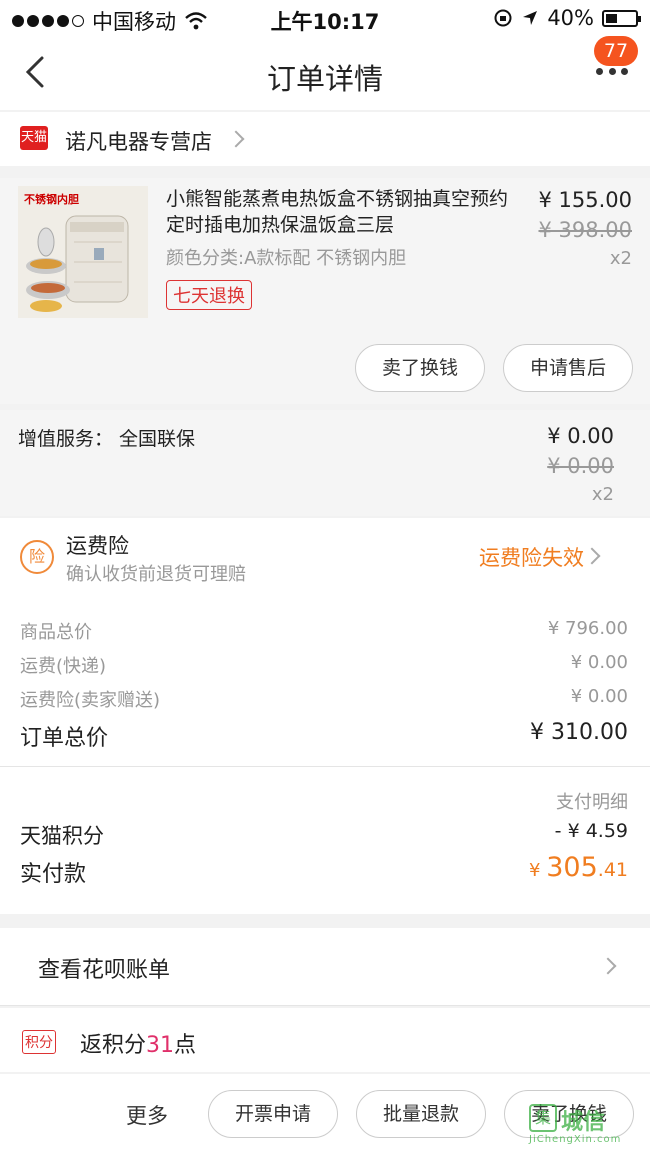 This screenshot has height=1156, width=650. Describe the element at coordinates (107, 439) in the screenshot. I see `service-label: 增值服务： 全国联保` at that location.